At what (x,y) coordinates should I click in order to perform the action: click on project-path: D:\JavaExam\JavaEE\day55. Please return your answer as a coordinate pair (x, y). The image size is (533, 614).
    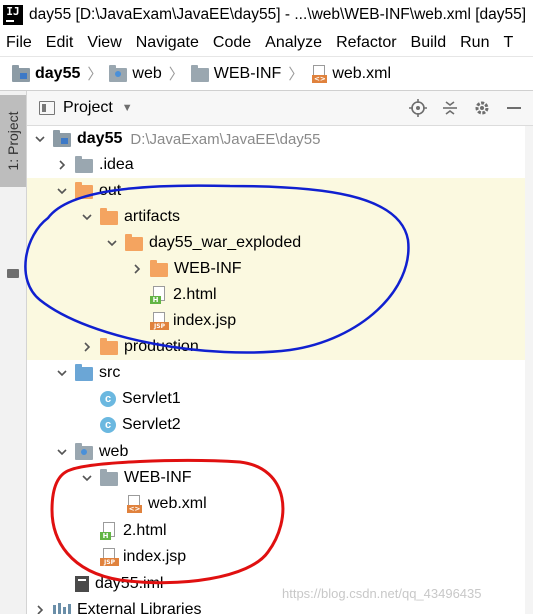
    Looking at the image, I should click on (225, 139).